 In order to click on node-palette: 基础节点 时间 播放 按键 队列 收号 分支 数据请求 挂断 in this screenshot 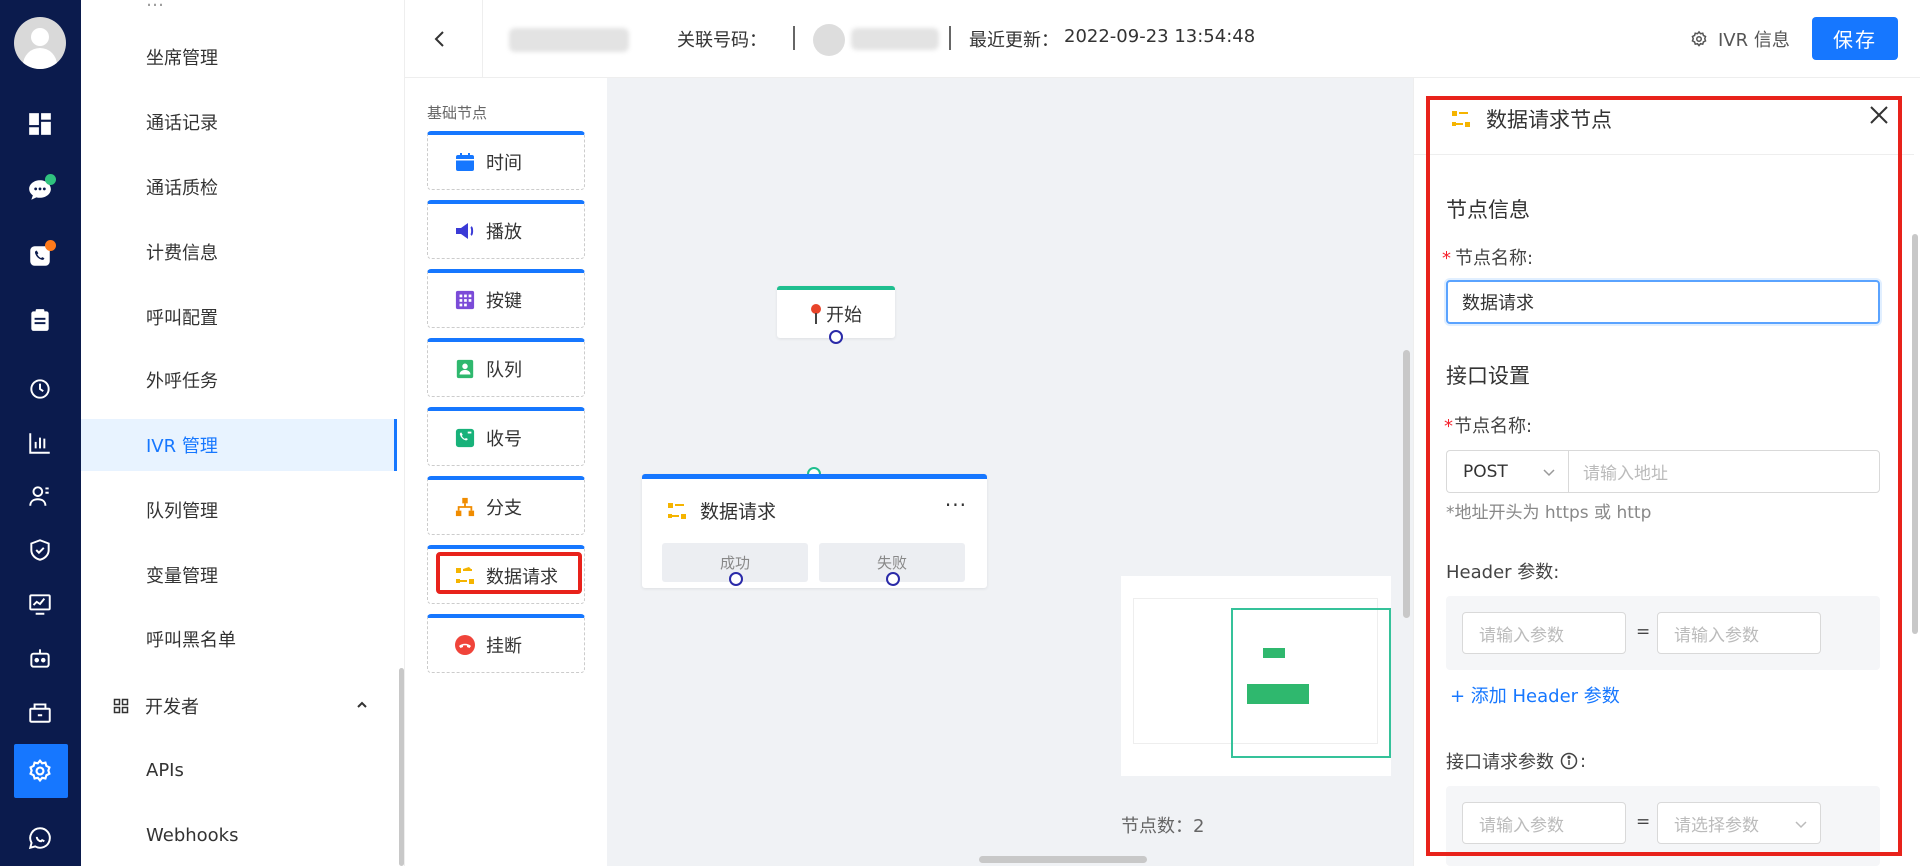, I will do `click(506, 472)`.